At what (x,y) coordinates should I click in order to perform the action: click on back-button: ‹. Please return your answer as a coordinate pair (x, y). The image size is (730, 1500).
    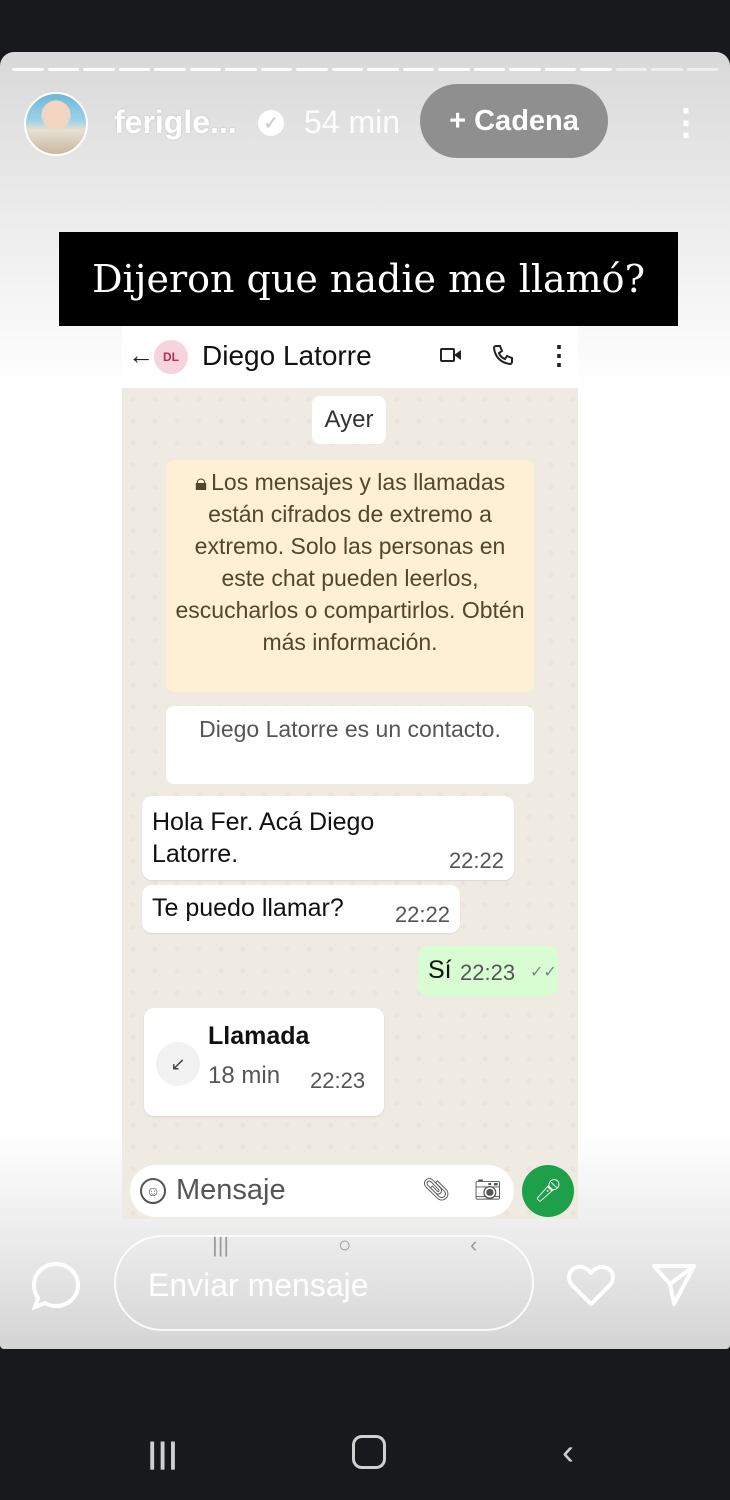
    Looking at the image, I should click on (568, 1452).